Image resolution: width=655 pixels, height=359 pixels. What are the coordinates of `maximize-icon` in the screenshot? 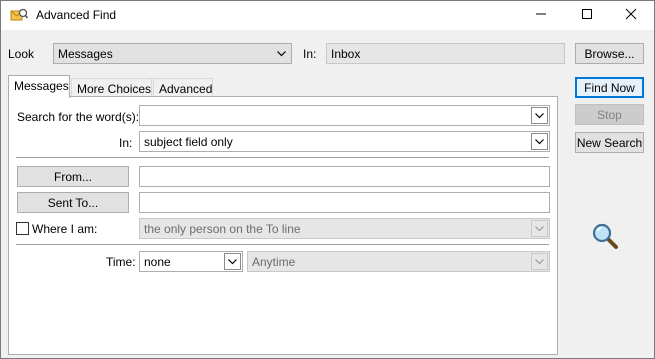 It's located at (587, 15).